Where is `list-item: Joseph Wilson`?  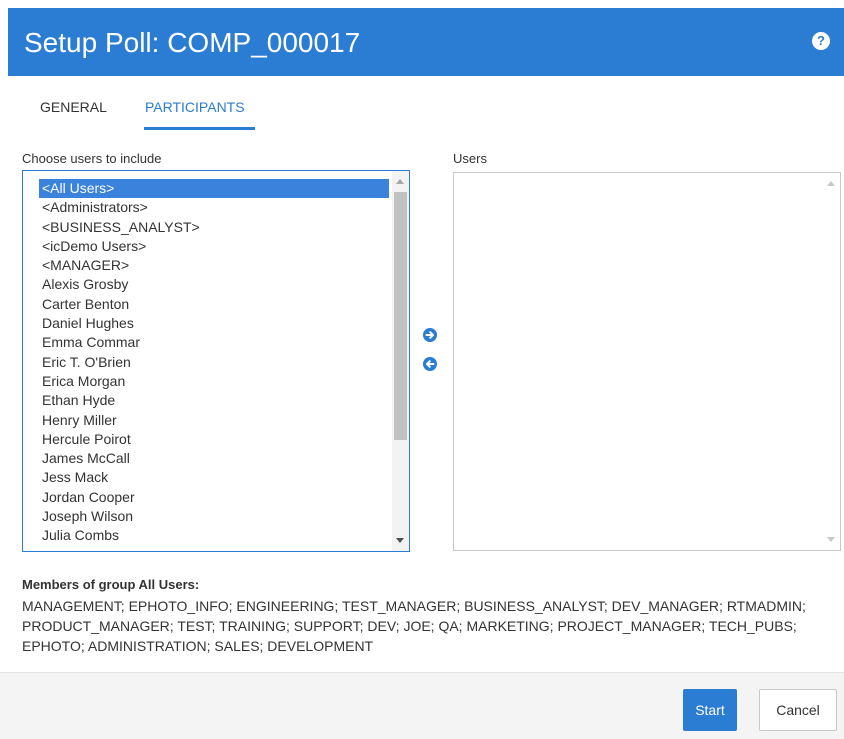
list-item: Joseph Wilson is located at coordinates (214, 516).